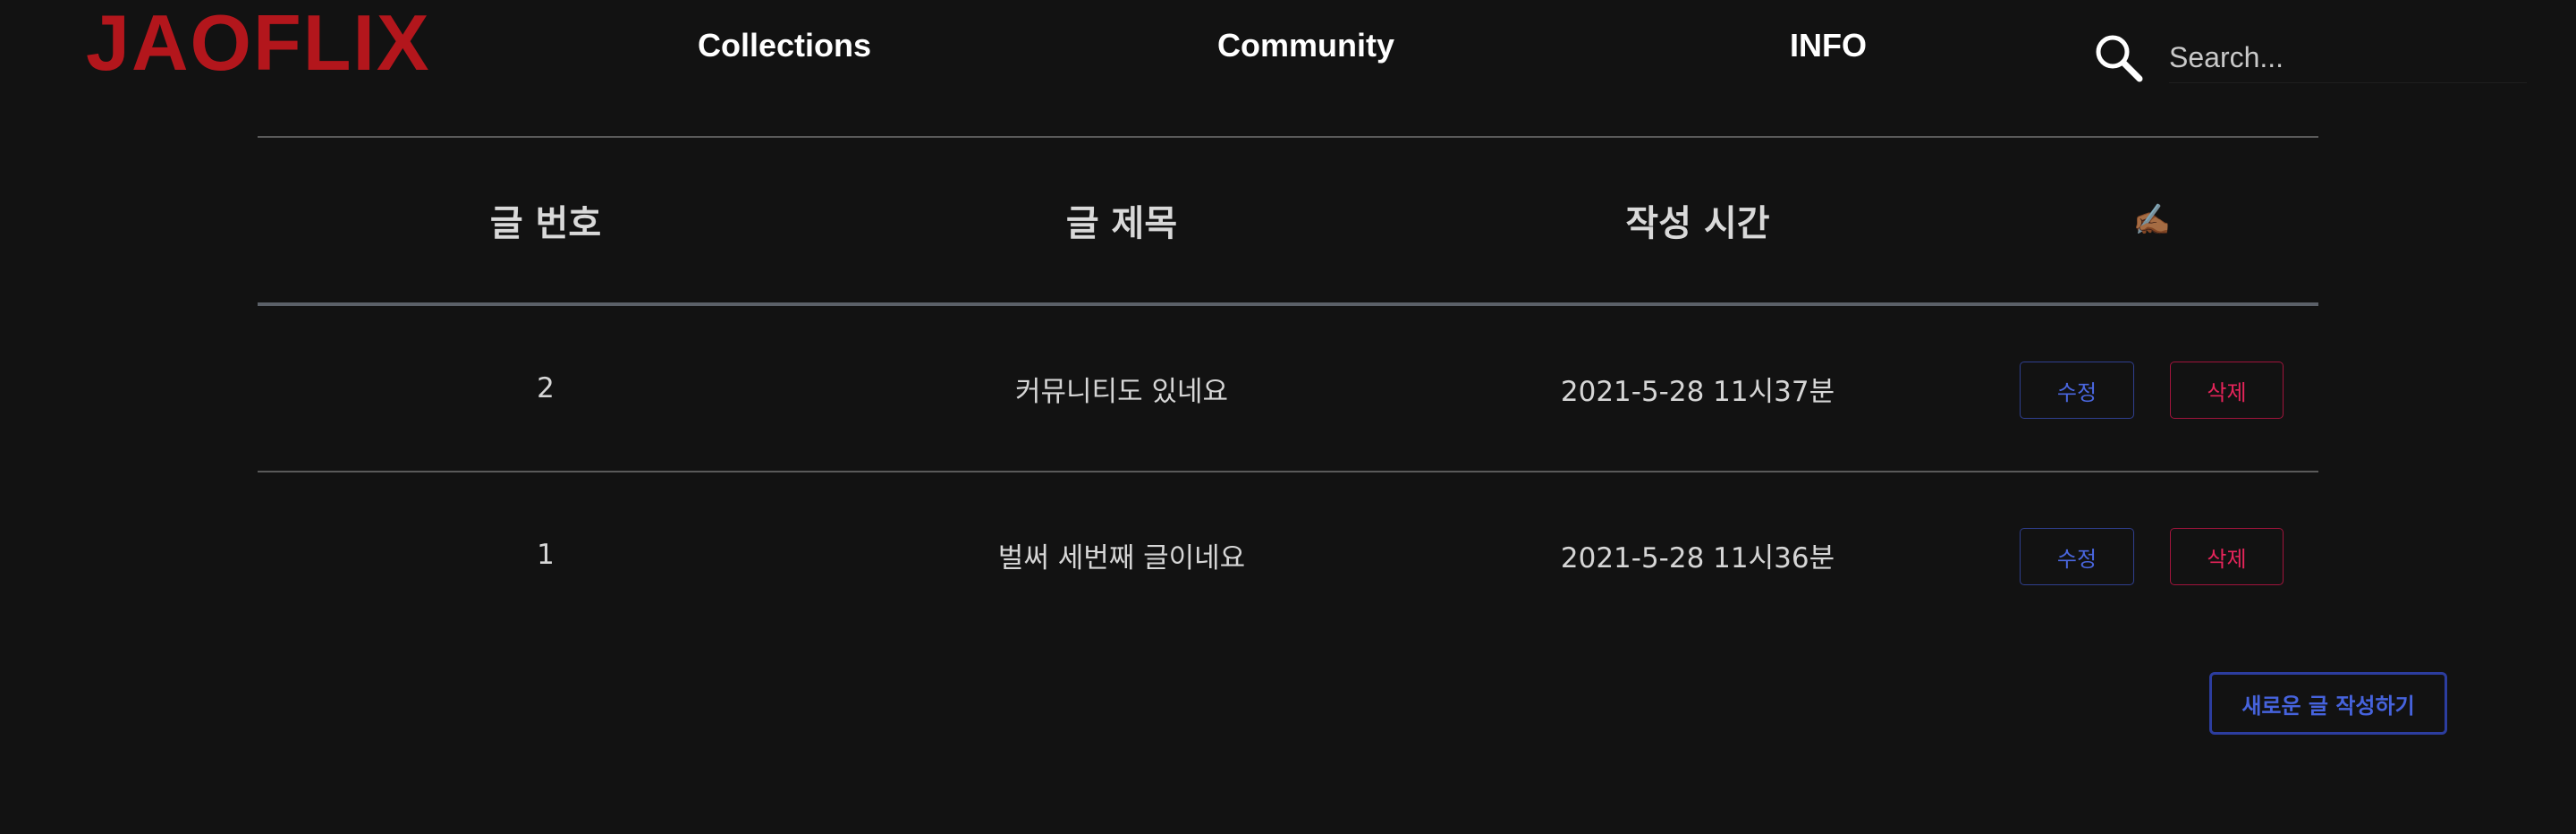  I want to click on nav-community: Community, so click(1306, 45).